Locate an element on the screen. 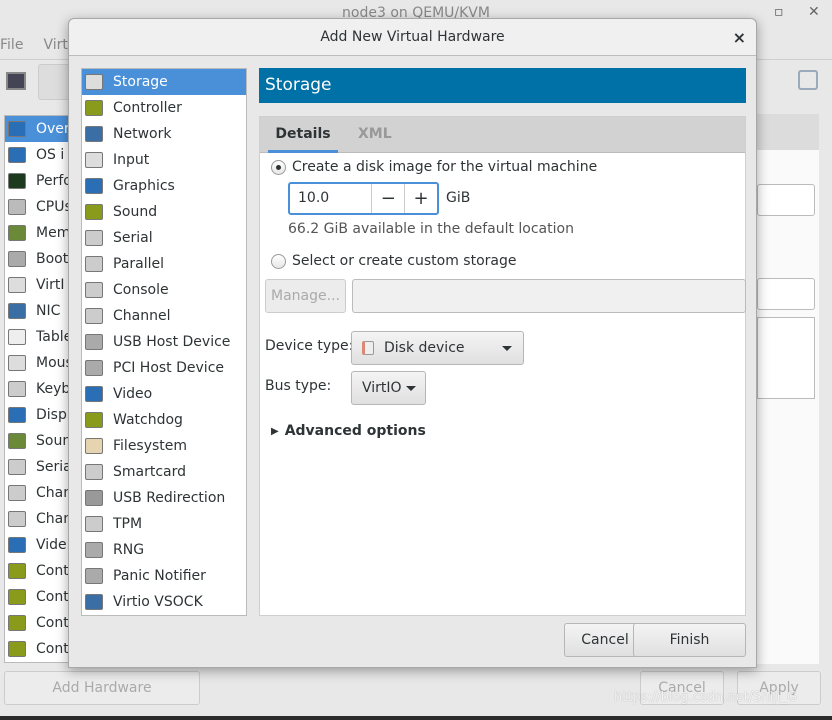 Image resolution: width=832 pixels, height=720 pixels. finish-button: Finish is located at coordinates (689, 640).